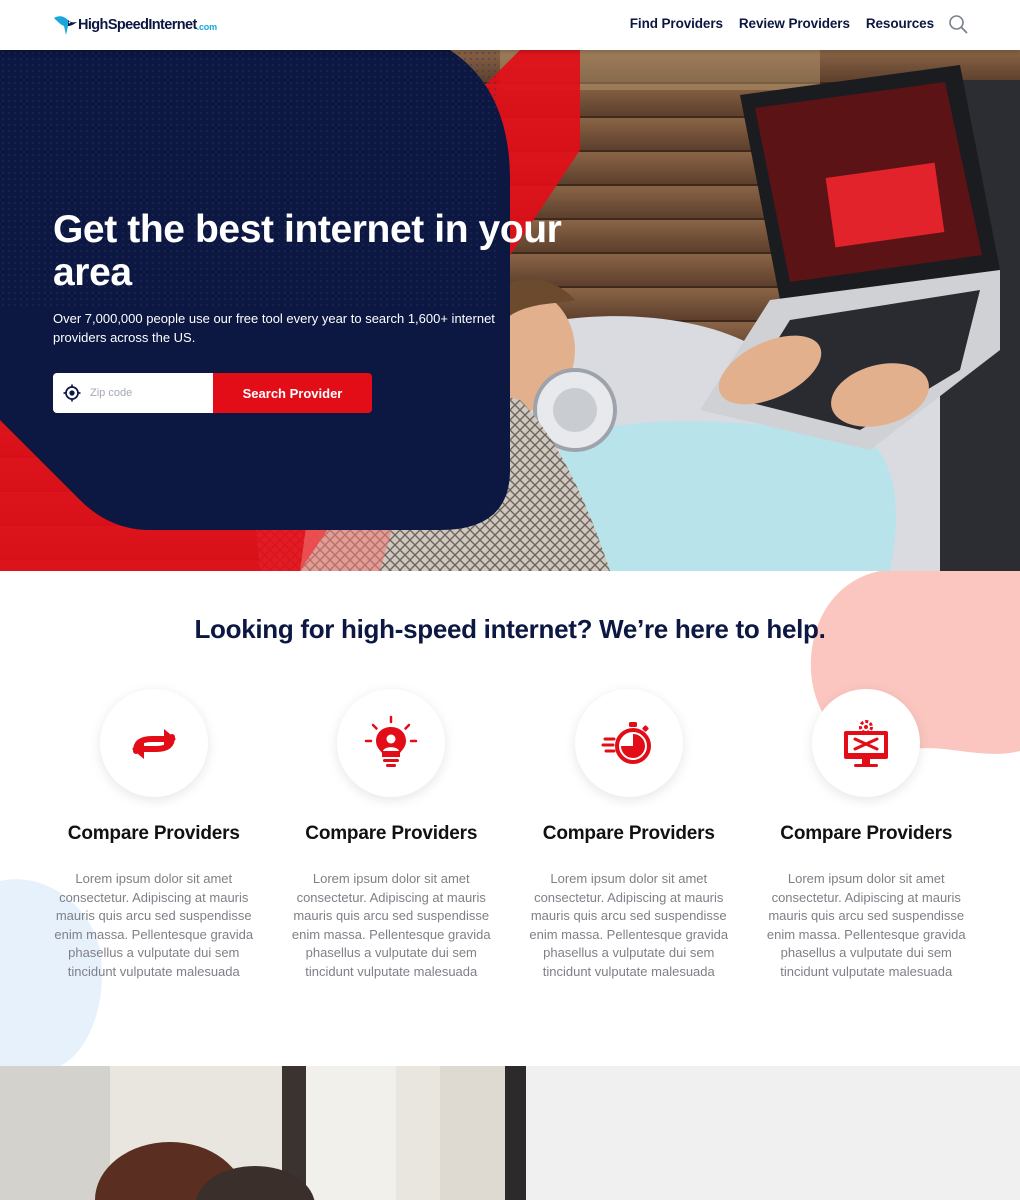 This screenshot has width=1020, height=1200. Describe the element at coordinates (145, 393) in the screenshot. I see `zip-code-input` at that location.